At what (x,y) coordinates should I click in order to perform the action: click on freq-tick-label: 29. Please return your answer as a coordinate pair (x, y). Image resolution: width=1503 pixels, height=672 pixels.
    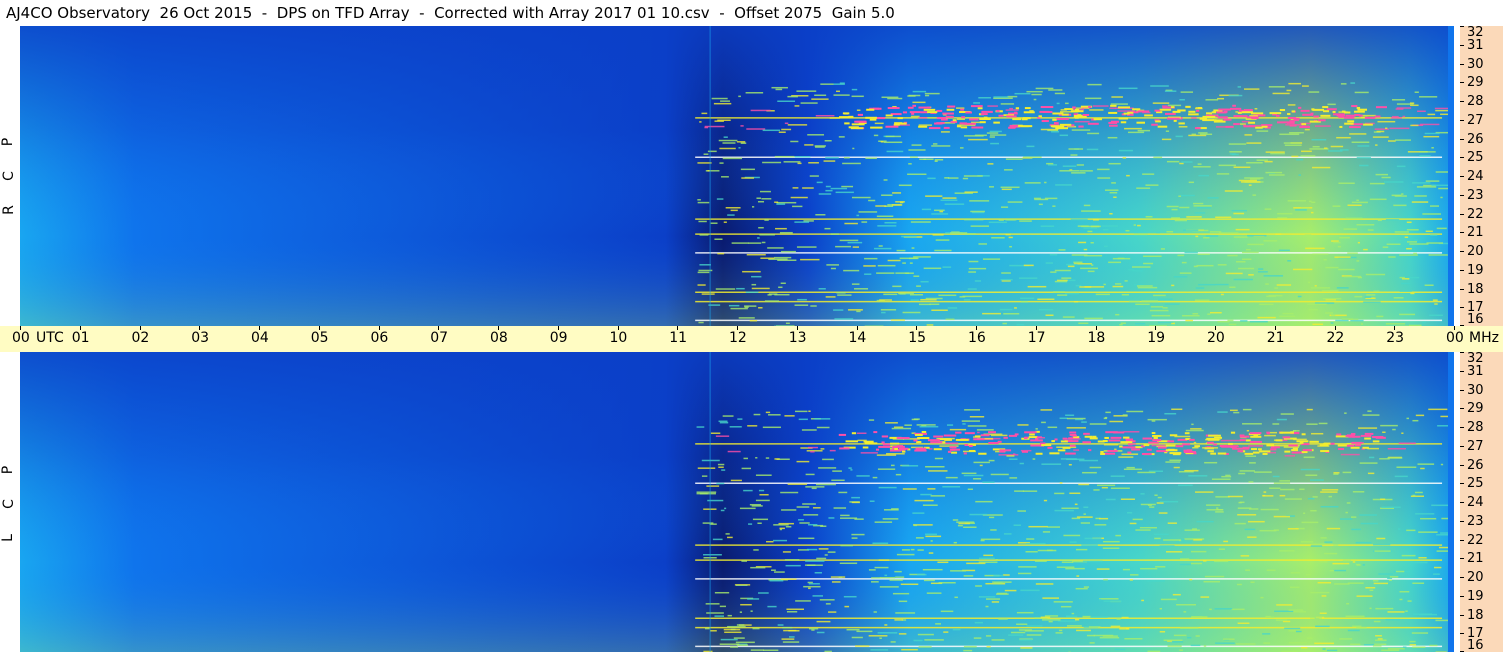
    Looking at the image, I should click on (1475, 409).